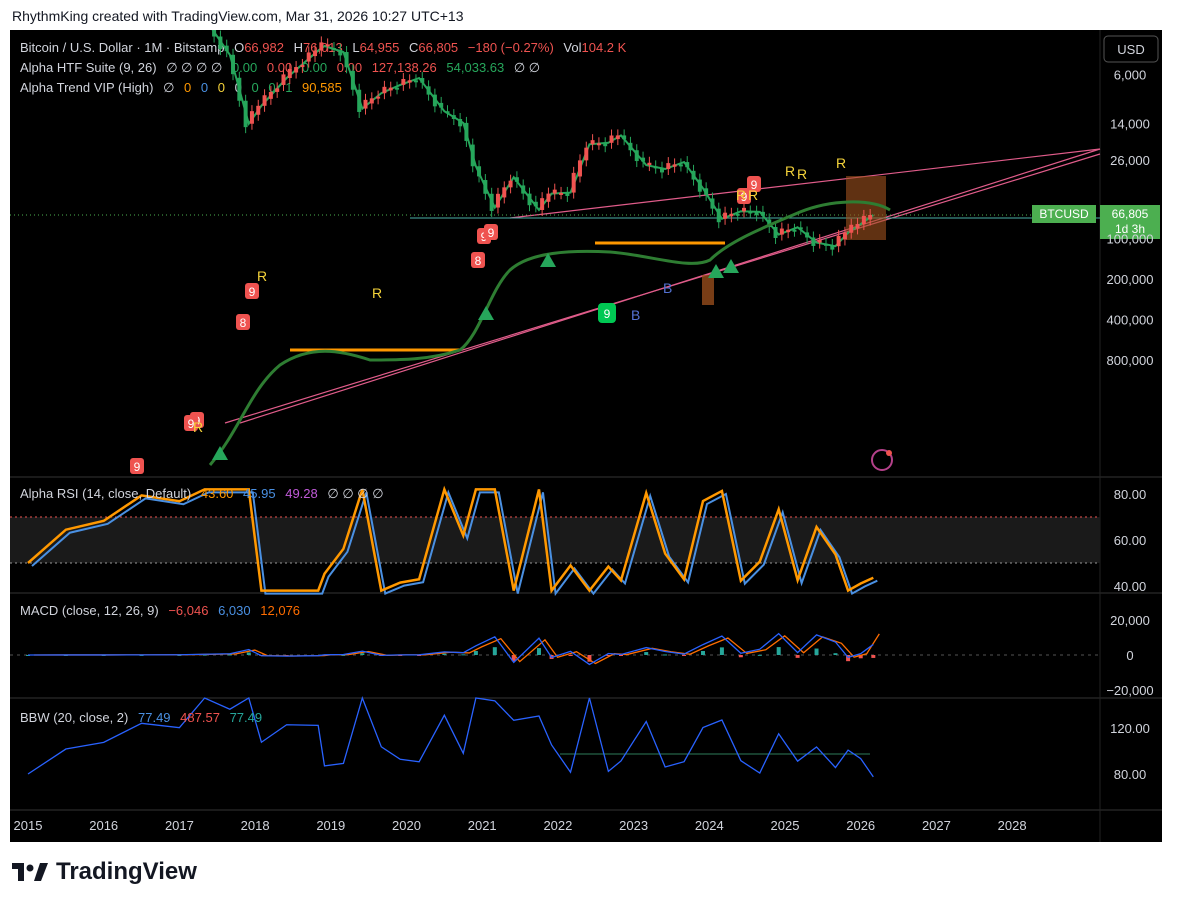 This screenshot has width=1200, height=908. Describe the element at coordinates (1130, 49) in the screenshot. I see `currency-button-label: USD` at that location.